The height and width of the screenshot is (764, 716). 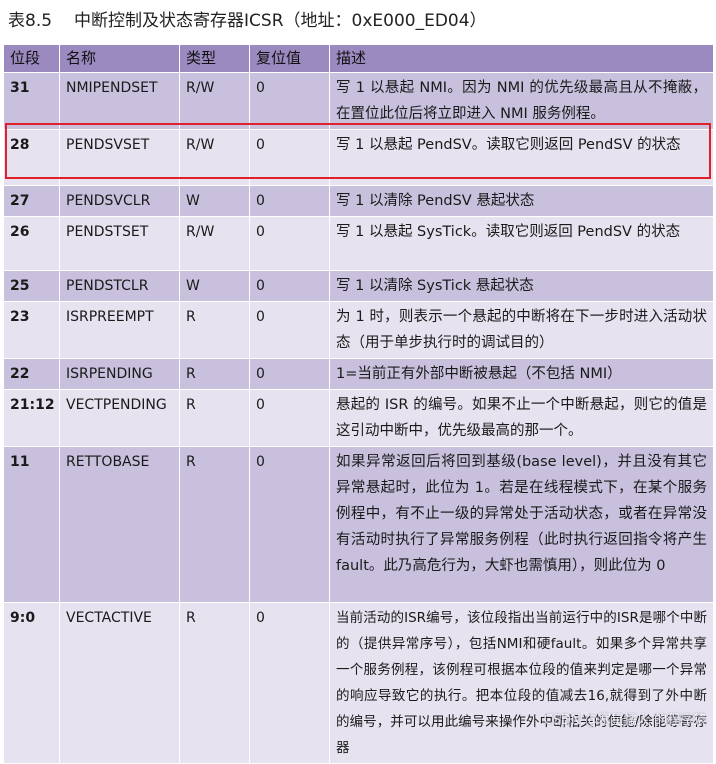 What do you see at coordinates (119, 418) in the screenshot?
I see `row-name: VECTPENDING` at bounding box center [119, 418].